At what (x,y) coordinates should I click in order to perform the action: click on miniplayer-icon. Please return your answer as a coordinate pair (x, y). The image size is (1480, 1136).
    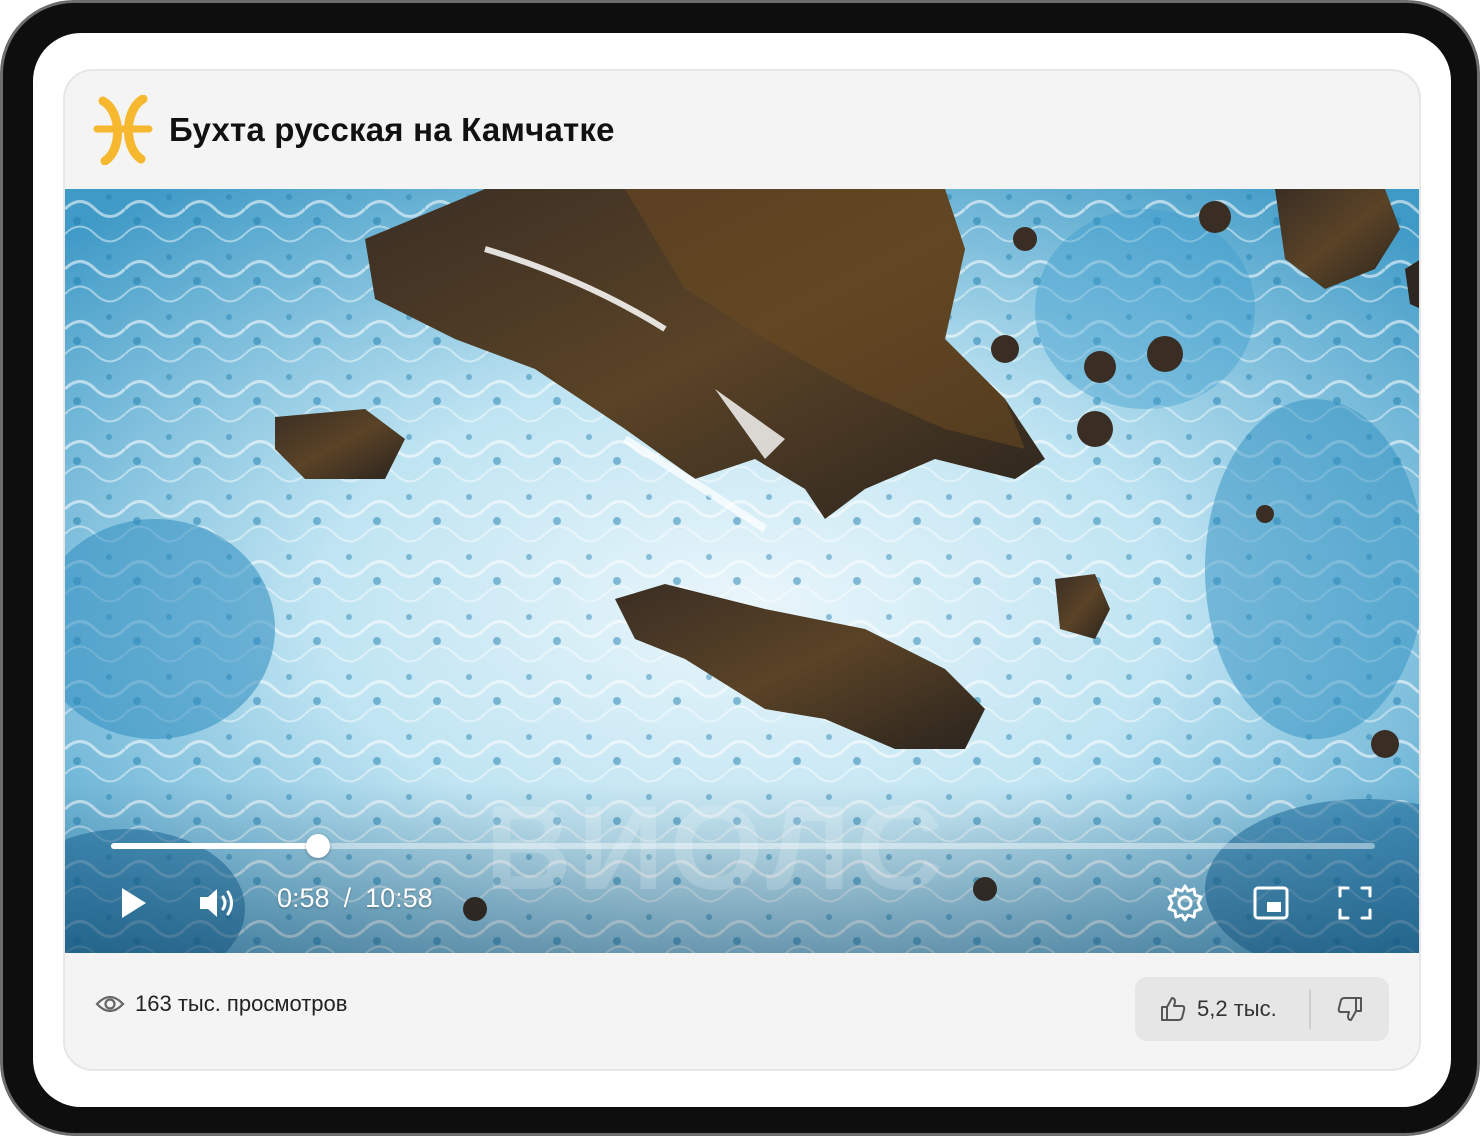
    Looking at the image, I should click on (1271, 903).